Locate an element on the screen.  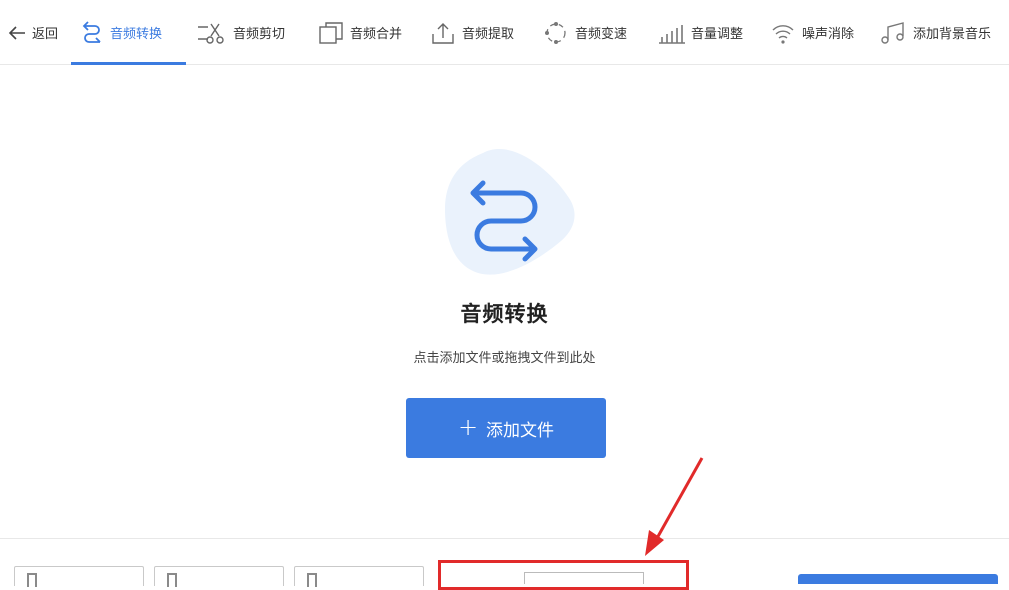
tab-audio-extract: 音频提取 is located at coordinates (472, 32).